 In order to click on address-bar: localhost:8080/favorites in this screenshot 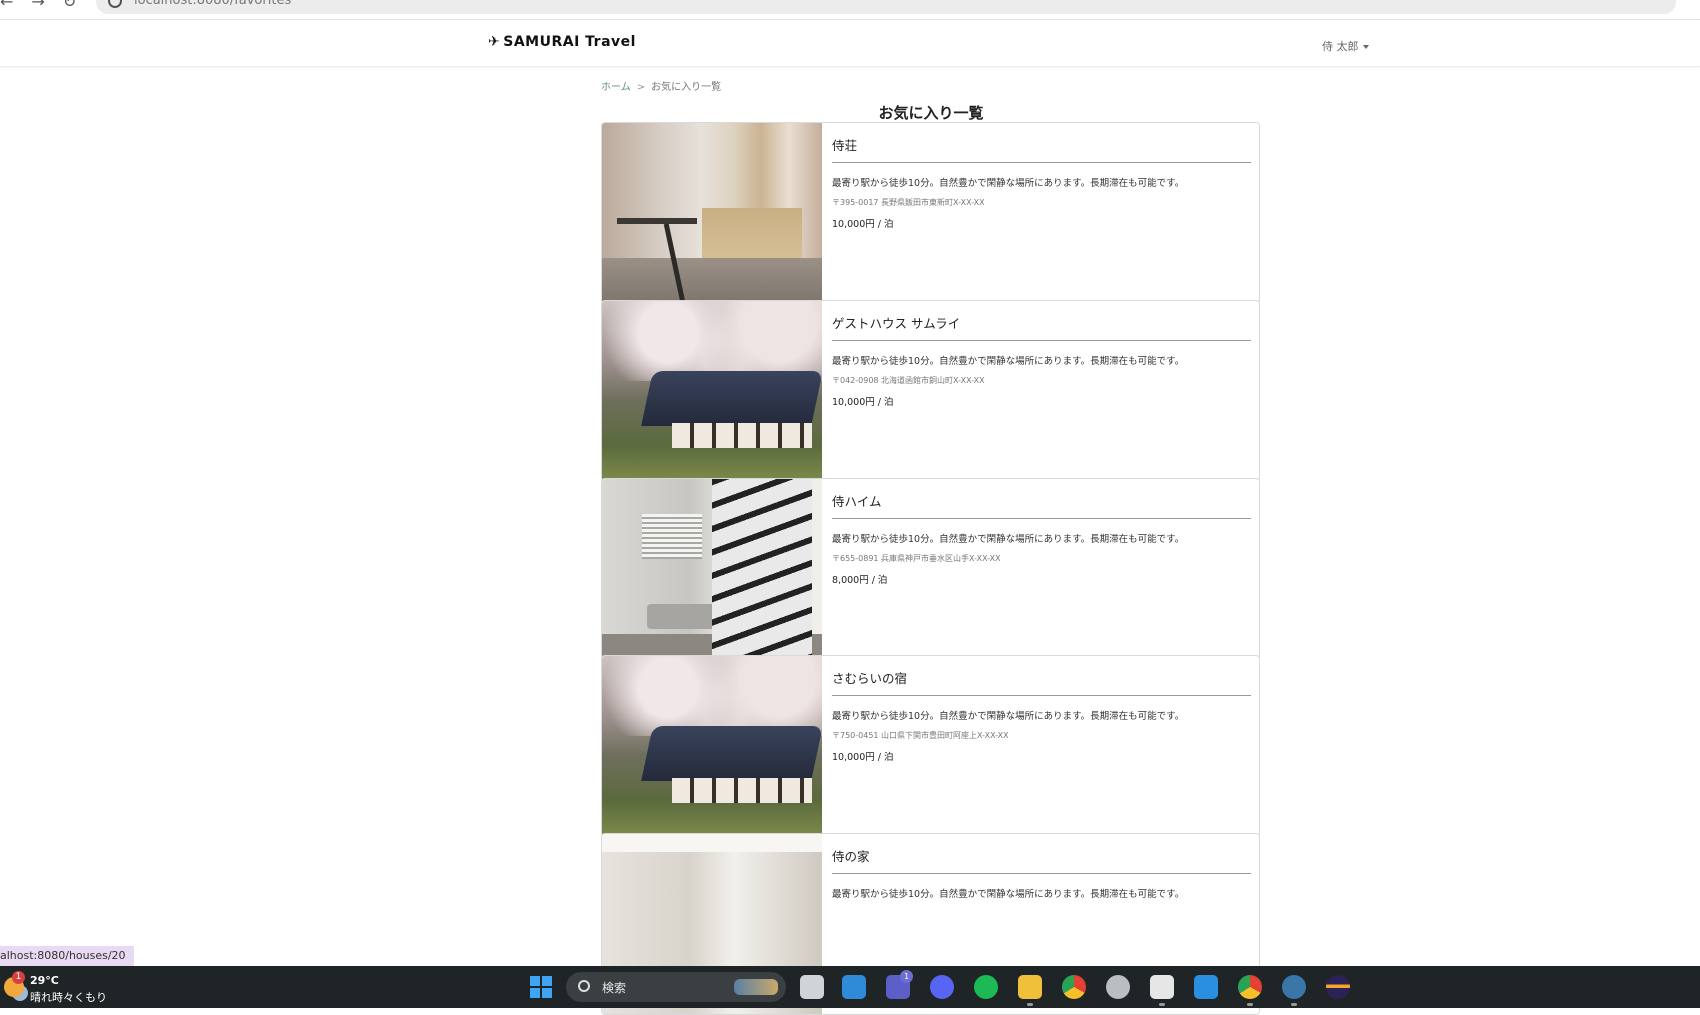, I will do `click(886, 7)`.